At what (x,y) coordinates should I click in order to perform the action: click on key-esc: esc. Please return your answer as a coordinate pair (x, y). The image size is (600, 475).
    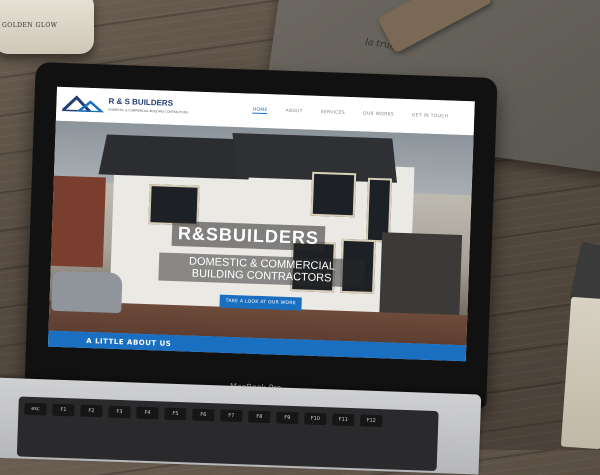
    Looking at the image, I should click on (35, 409).